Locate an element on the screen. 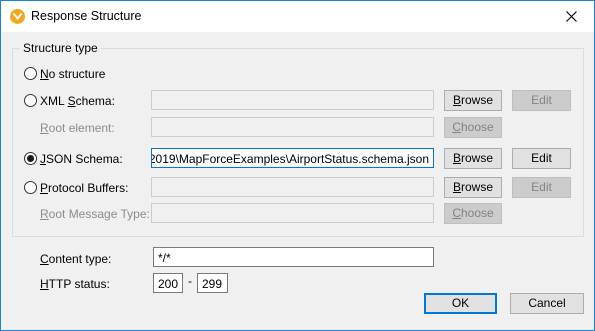 Image resolution: width=595 pixels, height=331 pixels. protocol-buffers-browse-button: Browse is located at coordinates (473, 187).